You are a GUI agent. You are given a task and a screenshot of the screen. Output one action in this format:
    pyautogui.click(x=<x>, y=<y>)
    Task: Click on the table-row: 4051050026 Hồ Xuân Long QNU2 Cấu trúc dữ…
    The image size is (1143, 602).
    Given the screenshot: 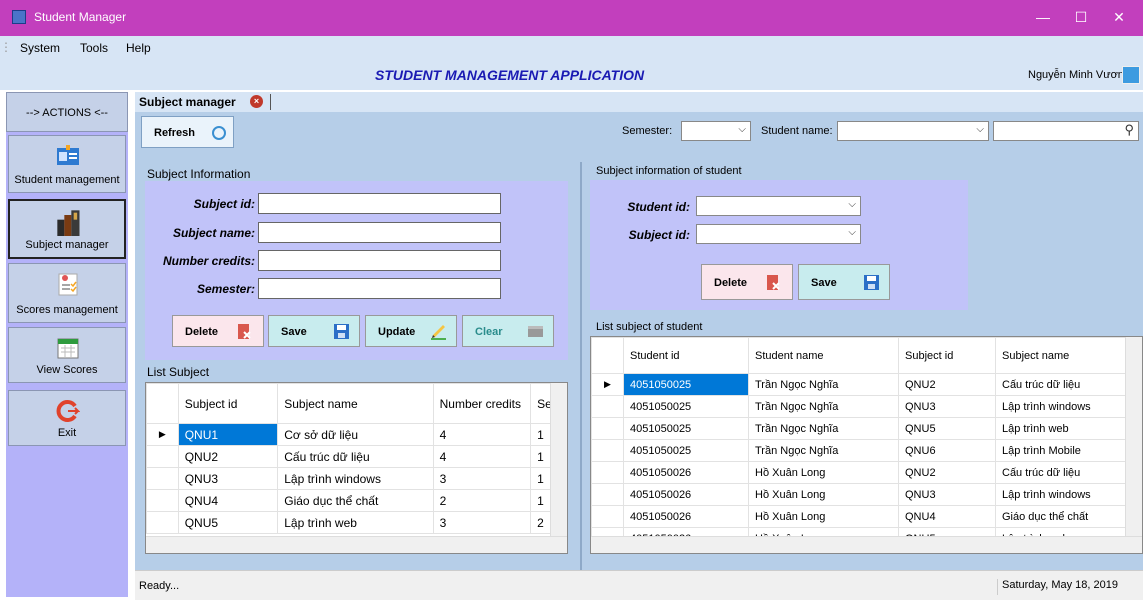 What is the action you would take?
    pyautogui.click(x=858, y=472)
    